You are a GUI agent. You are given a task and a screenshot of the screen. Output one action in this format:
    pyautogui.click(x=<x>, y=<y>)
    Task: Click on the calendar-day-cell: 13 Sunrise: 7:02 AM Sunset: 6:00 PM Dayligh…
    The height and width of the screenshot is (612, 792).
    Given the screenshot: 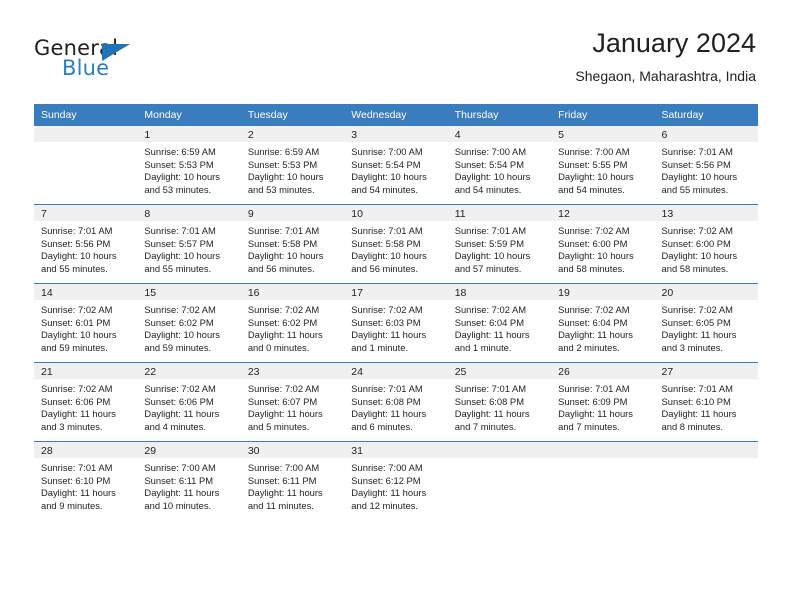 What is the action you would take?
    pyautogui.click(x=706, y=244)
    